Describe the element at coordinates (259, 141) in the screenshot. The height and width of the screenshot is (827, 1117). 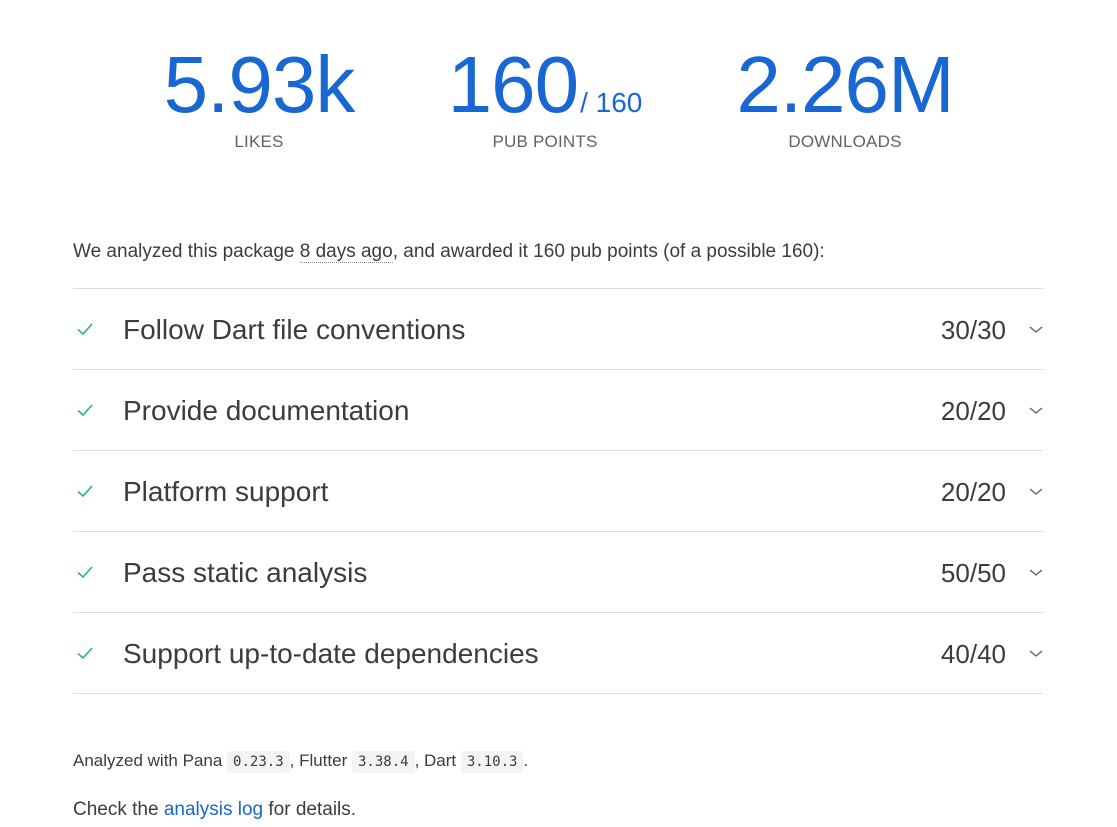
I see `likes-label: LIKES` at that location.